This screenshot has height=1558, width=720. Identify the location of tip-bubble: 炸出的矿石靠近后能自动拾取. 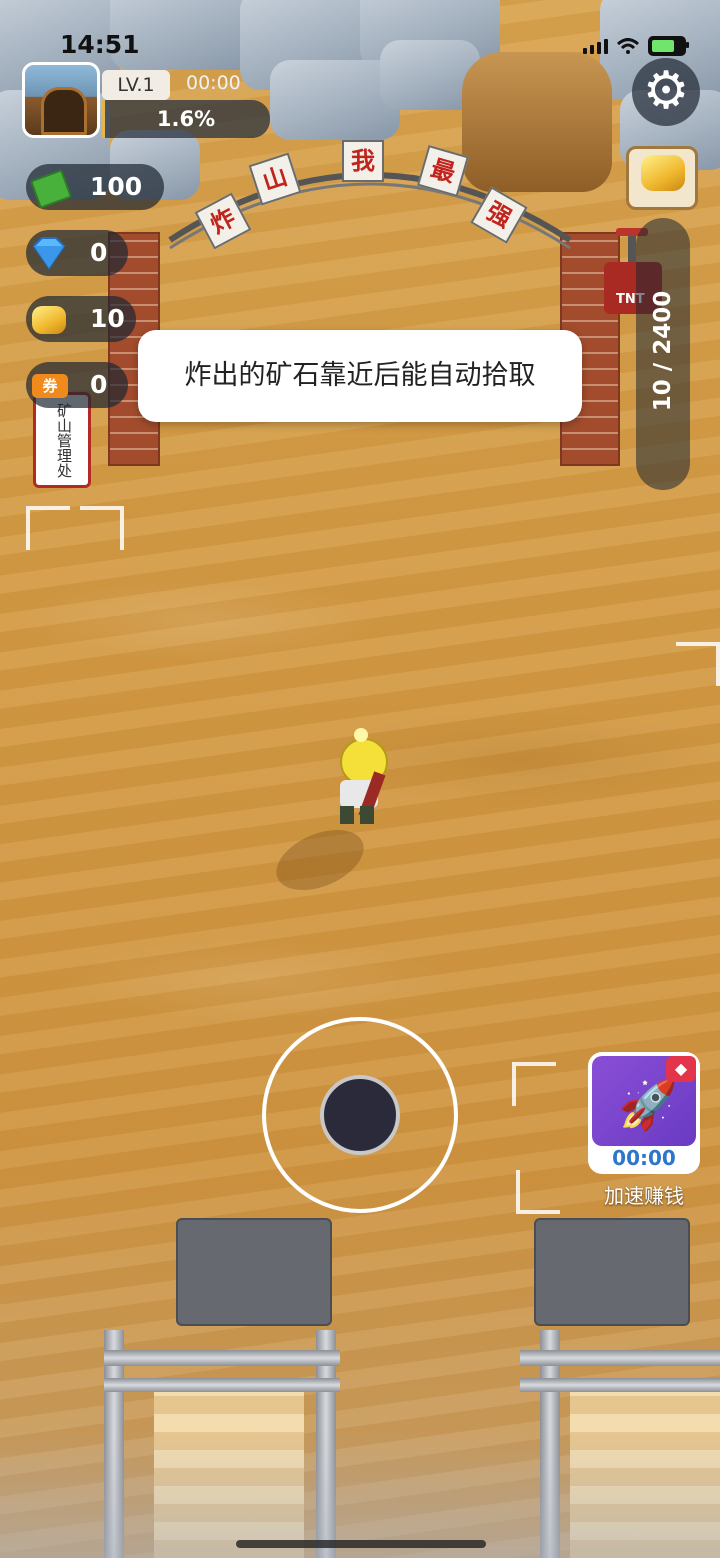
(360, 376).